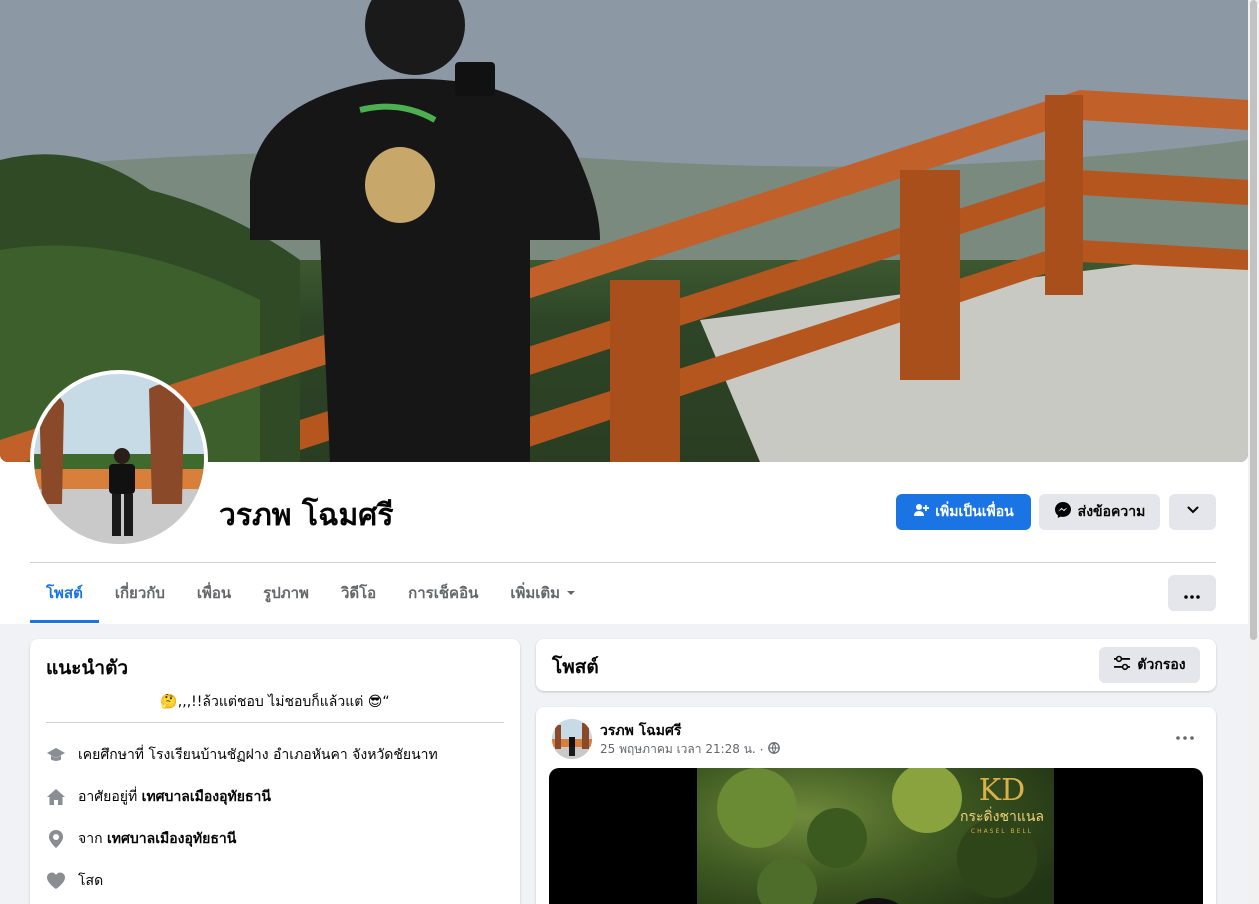 This screenshot has width=1259, height=904. Describe the element at coordinates (171, 839) in the screenshot. I see `intro-hometown-link: เทศบาลเมืองอุทัยธานี` at that location.